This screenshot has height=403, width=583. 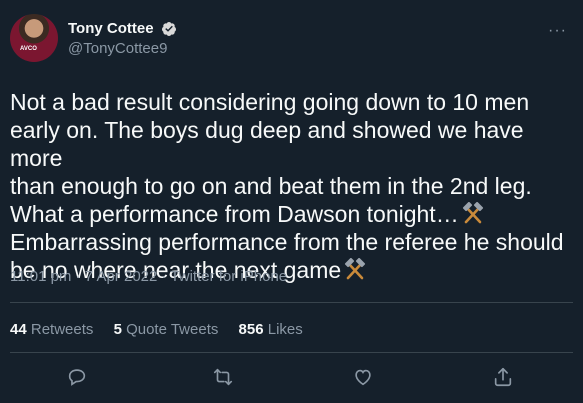 I want to click on tweet-stats: 44 Retweets 5 Quote Tweets 856 Likes, so click(x=164, y=329).